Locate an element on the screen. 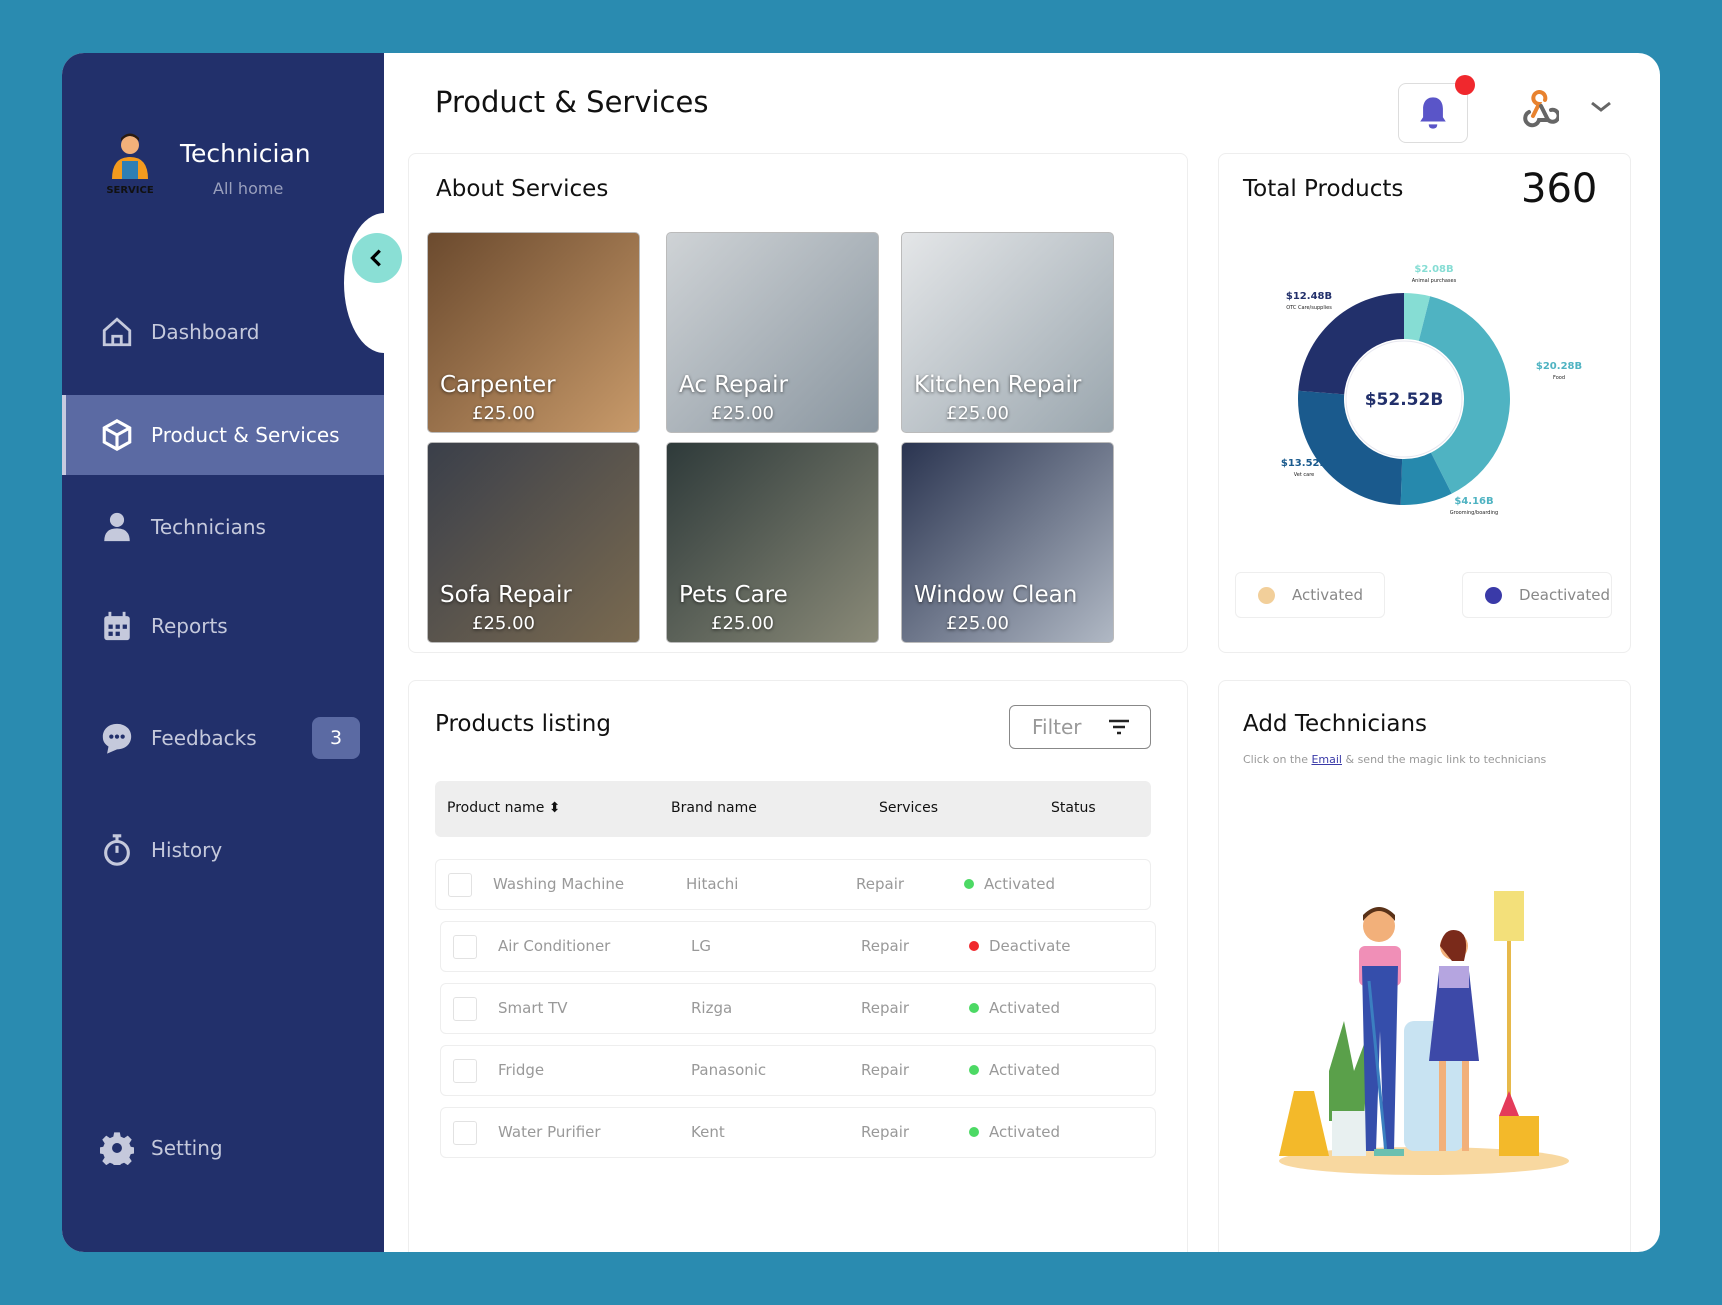 This screenshot has height=1305, width=1722. brand-name: Kent is located at coordinates (708, 1132).